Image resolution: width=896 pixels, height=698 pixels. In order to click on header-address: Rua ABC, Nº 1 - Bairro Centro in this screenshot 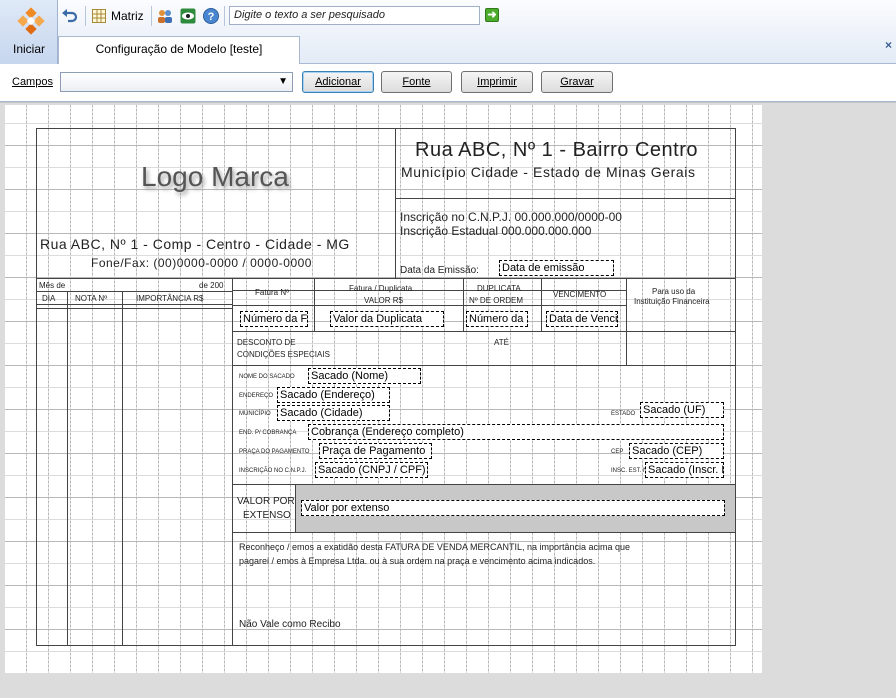, I will do `click(557, 150)`.